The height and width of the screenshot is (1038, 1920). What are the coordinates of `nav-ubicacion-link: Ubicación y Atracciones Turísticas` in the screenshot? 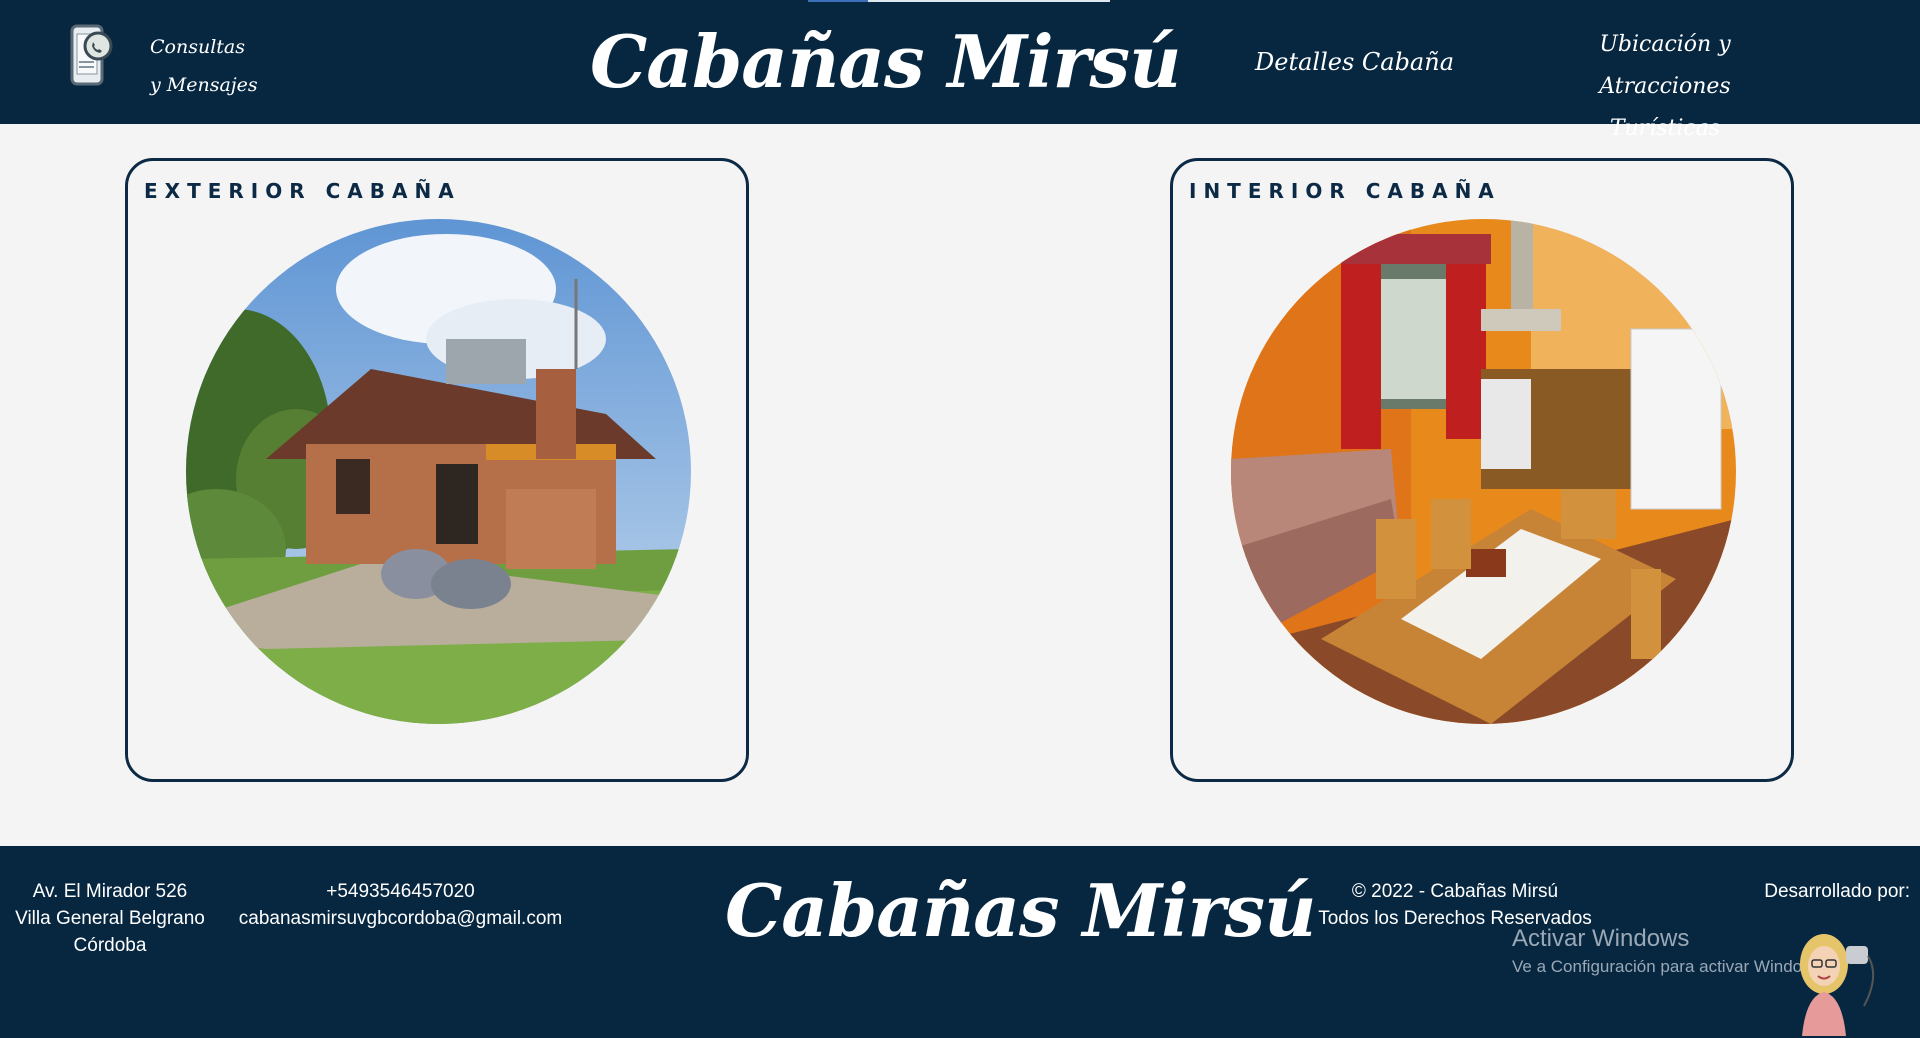 It's located at (1665, 87).